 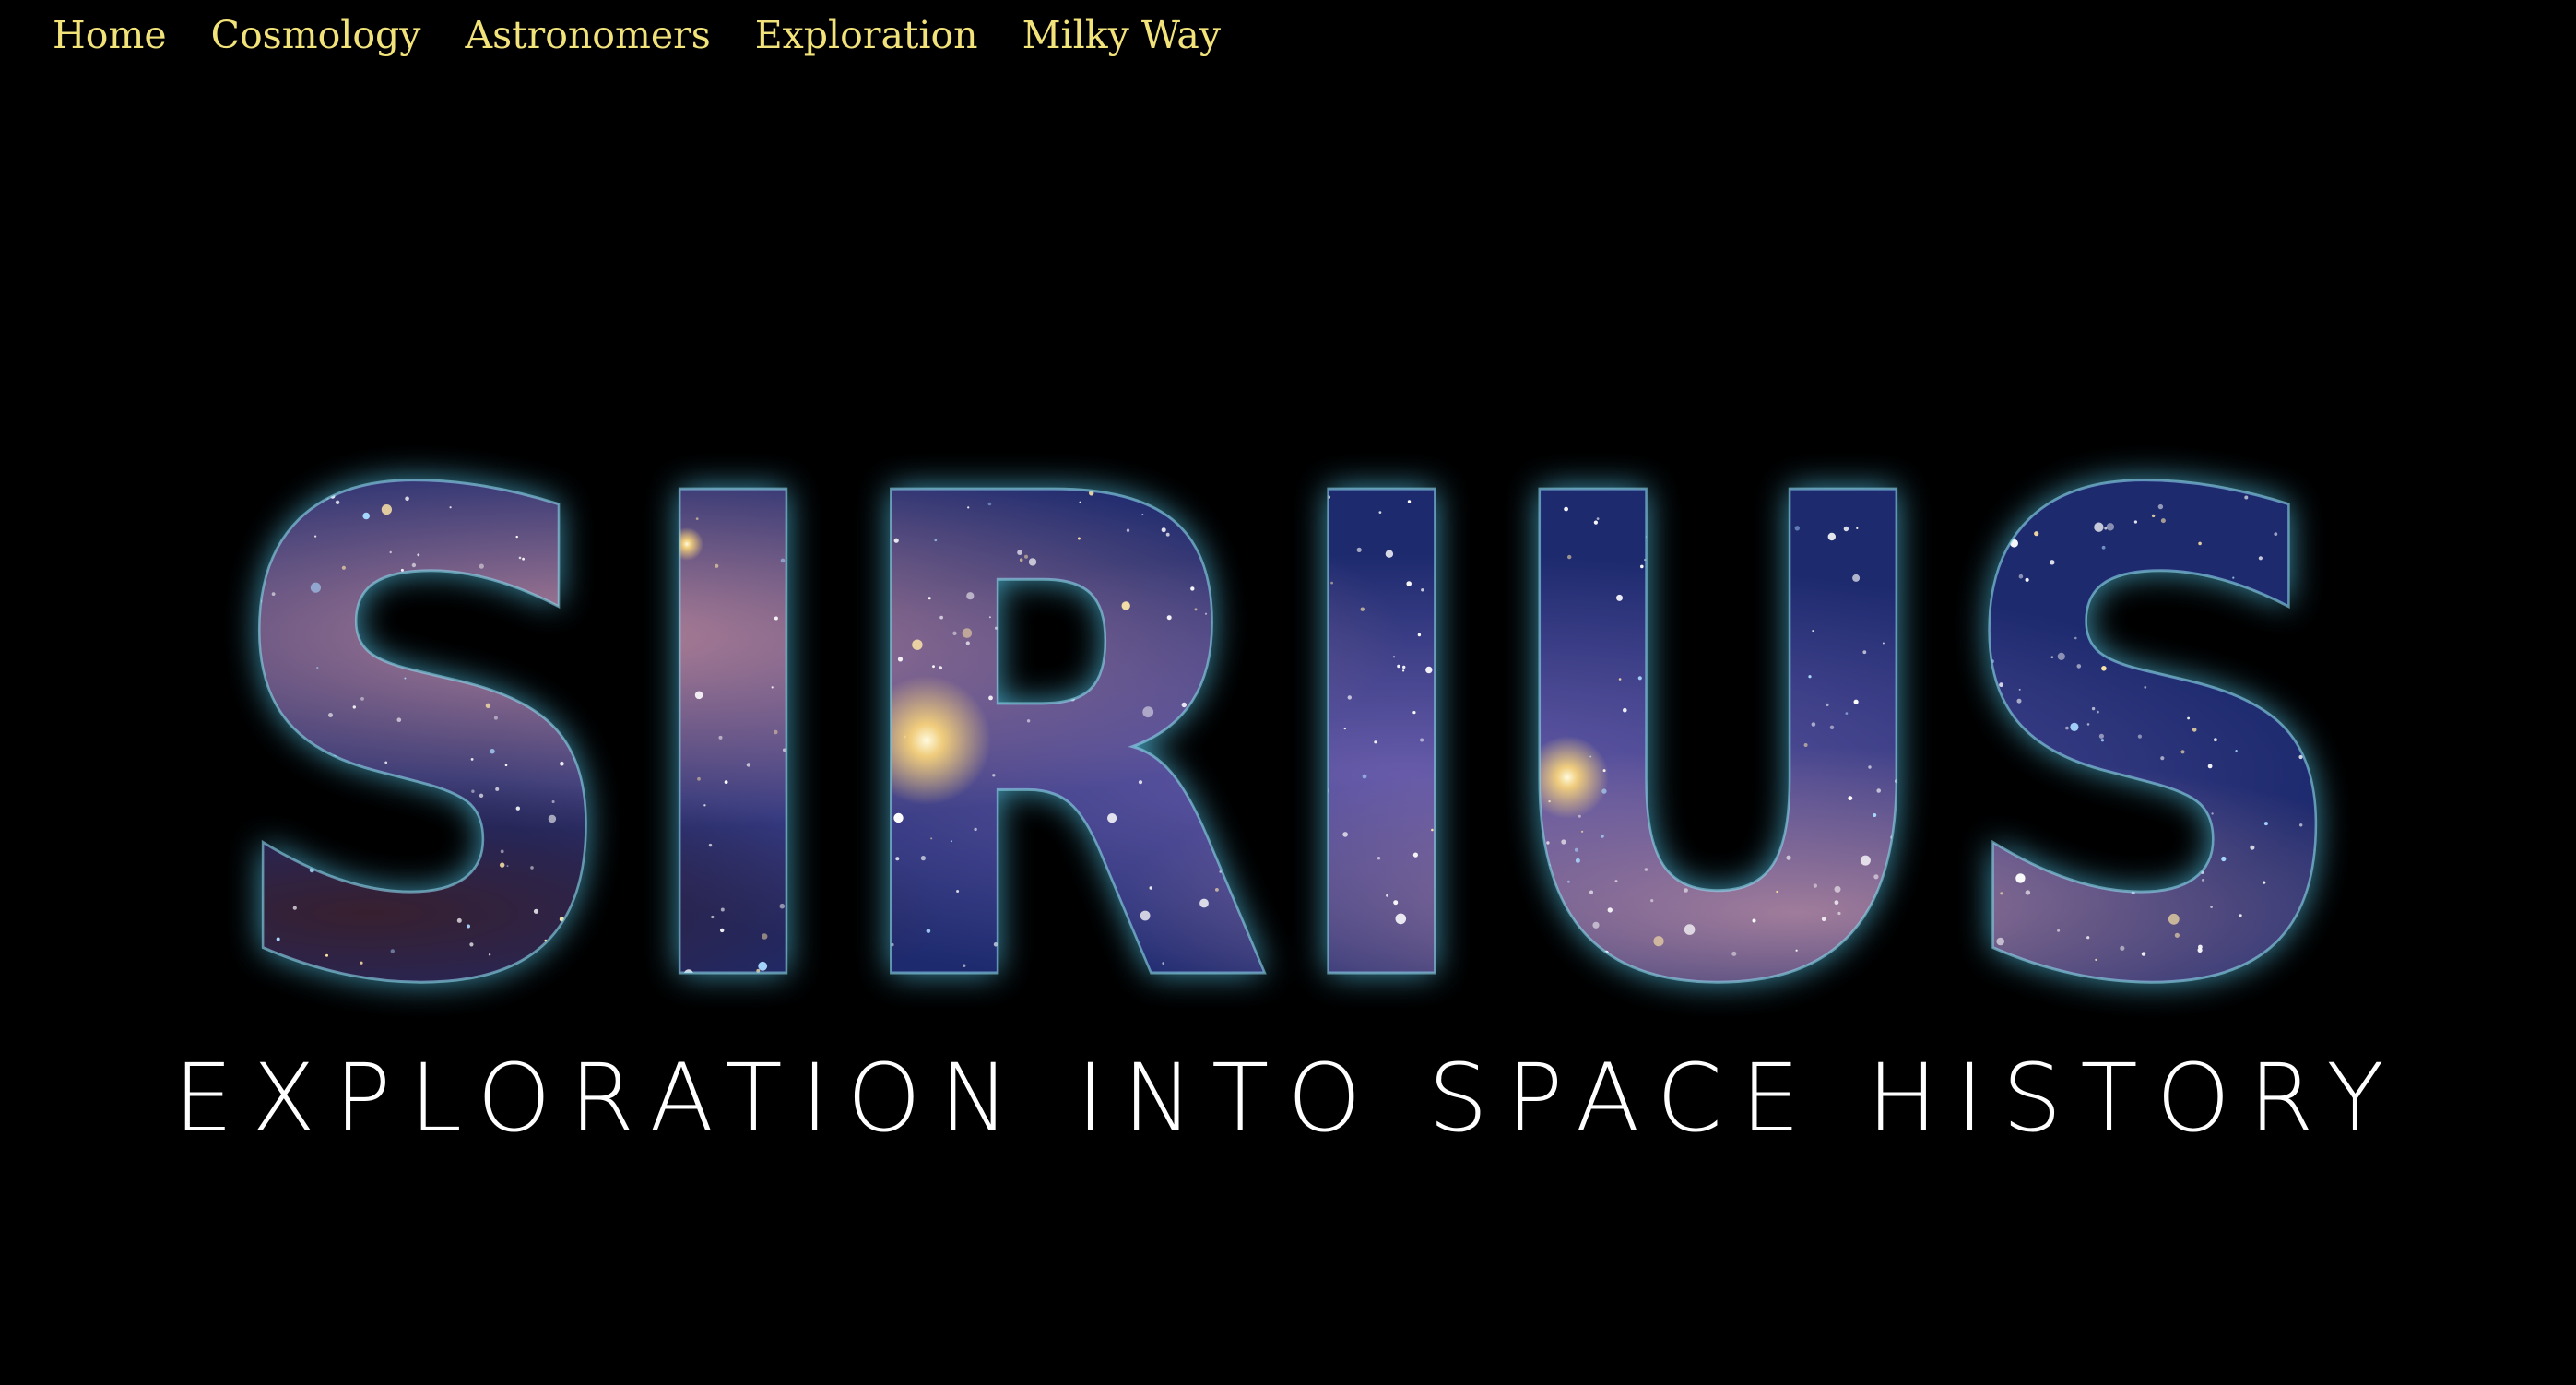 What do you see at coordinates (1288, 1099) in the screenshot?
I see `hero-tagline: EXPLORATION INTO SPACE HISTORY` at bounding box center [1288, 1099].